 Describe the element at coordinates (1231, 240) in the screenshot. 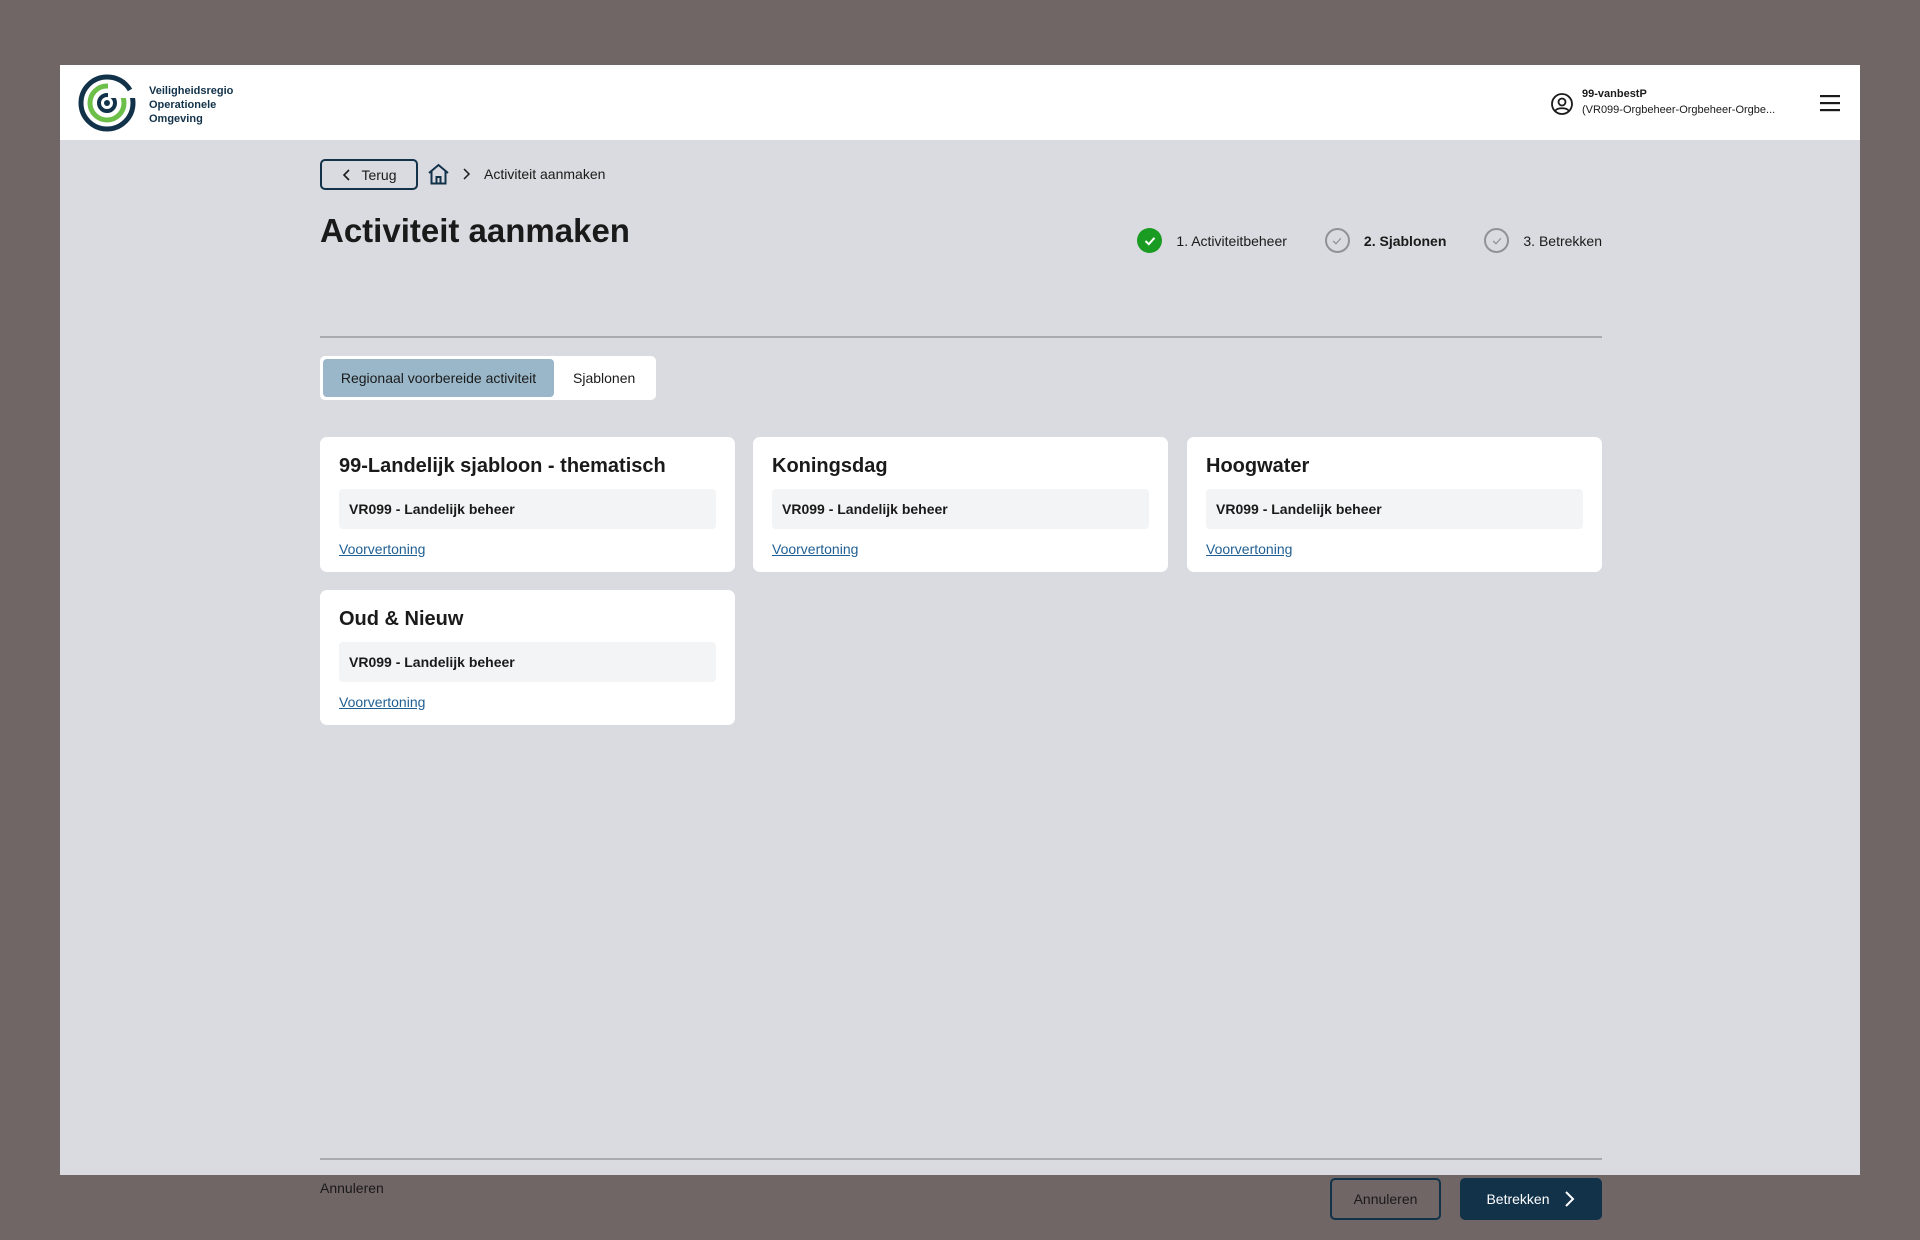

I see `step-label: 1. Activiteitbeheer` at that location.